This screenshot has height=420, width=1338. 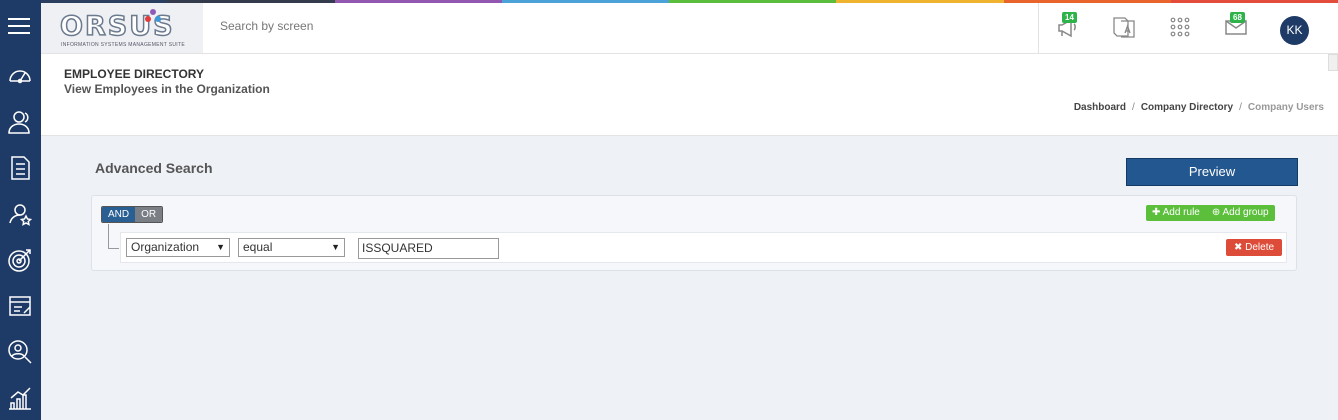 What do you see at coordinates (1237, 17) in the screenshot?
I see `messages-badge: 68` at bounding box center [1237, 17].